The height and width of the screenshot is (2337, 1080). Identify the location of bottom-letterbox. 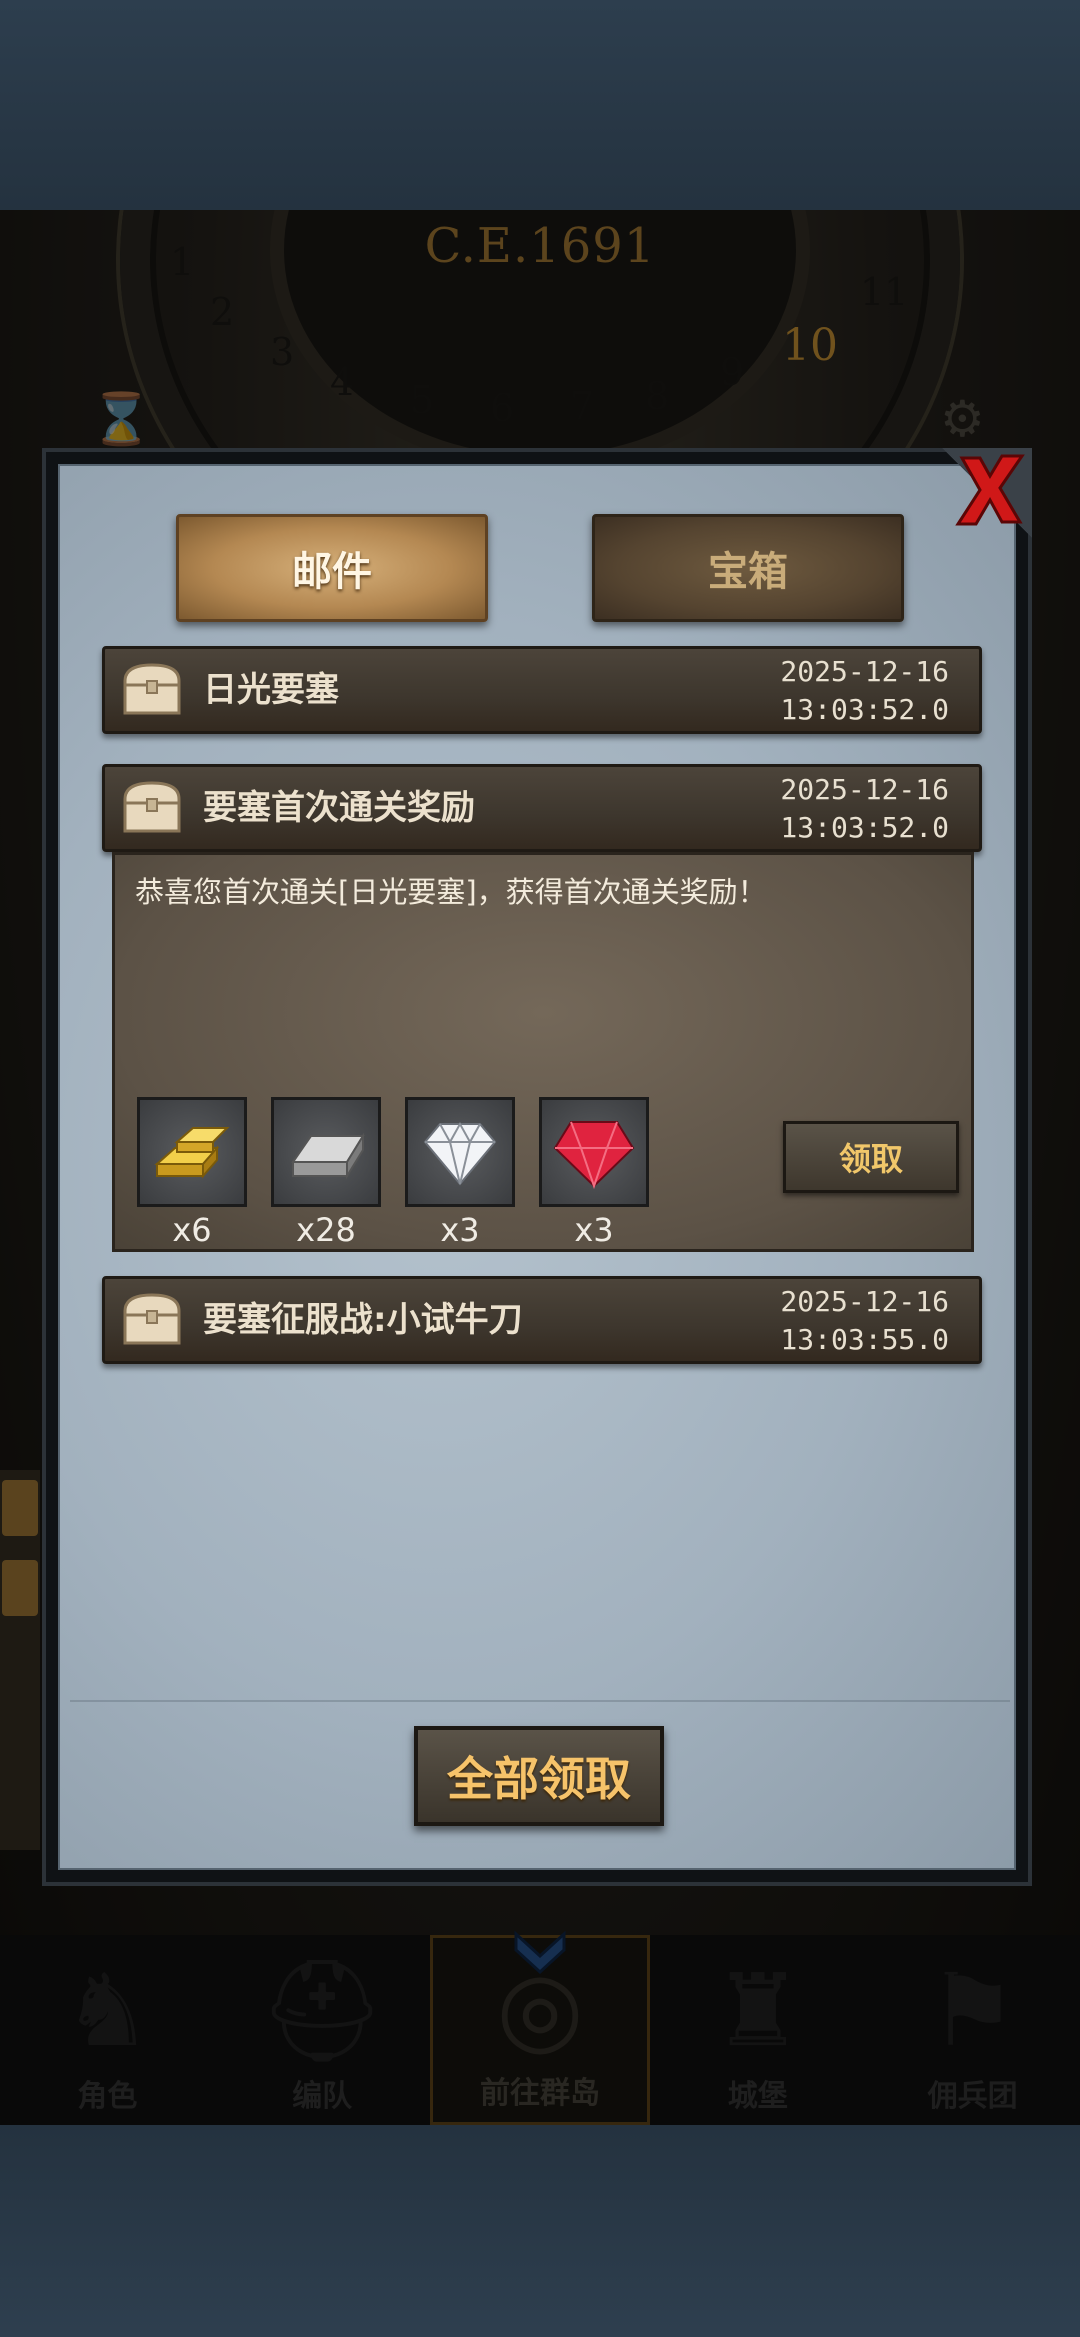
(540, 2231).